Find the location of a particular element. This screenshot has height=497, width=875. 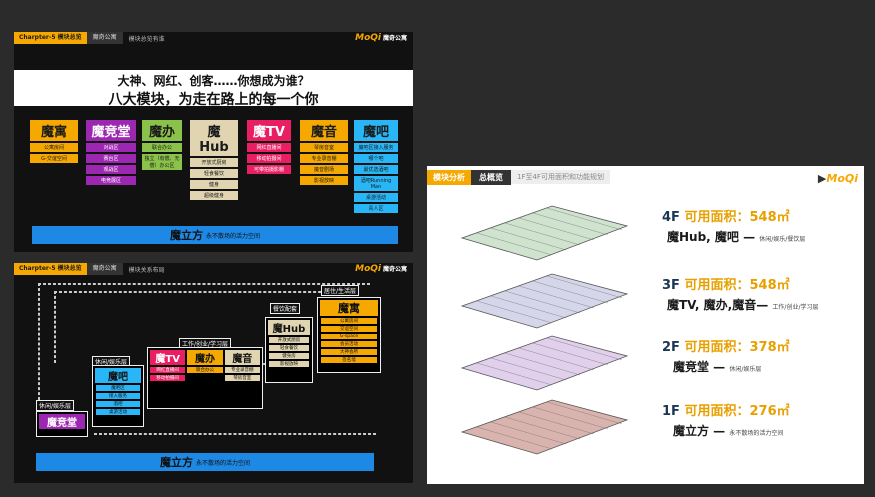

block-item: 轻食餐饮 is located at coordinates (289, 348).